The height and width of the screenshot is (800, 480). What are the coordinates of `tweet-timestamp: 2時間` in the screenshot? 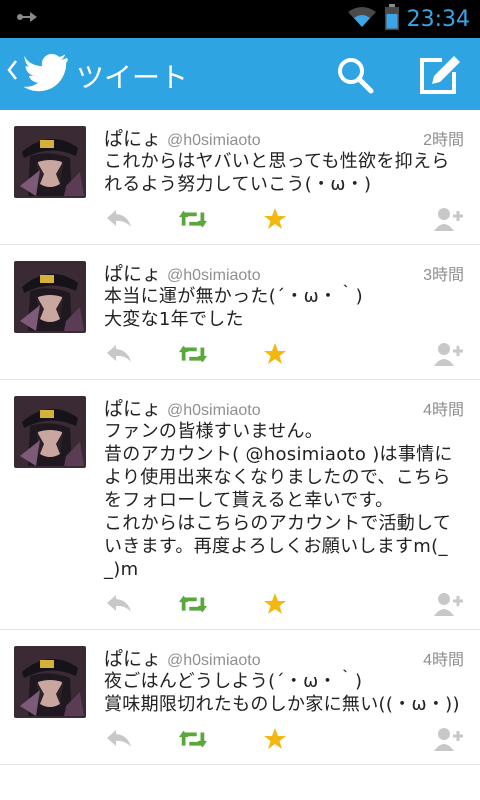 It's located at (443, 140).